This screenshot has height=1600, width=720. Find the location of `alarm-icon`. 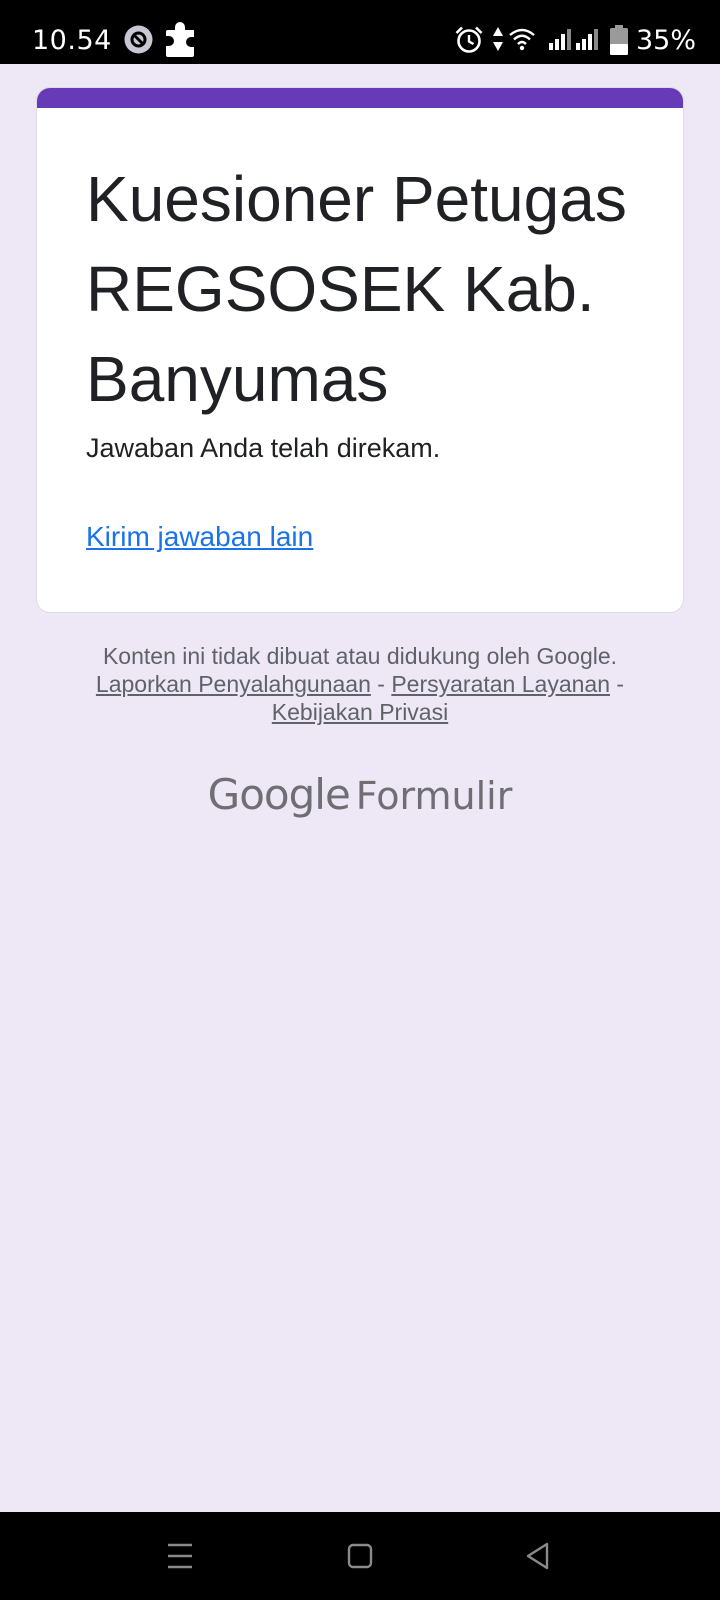

alarm-icon is located at coordinates (469, 39).